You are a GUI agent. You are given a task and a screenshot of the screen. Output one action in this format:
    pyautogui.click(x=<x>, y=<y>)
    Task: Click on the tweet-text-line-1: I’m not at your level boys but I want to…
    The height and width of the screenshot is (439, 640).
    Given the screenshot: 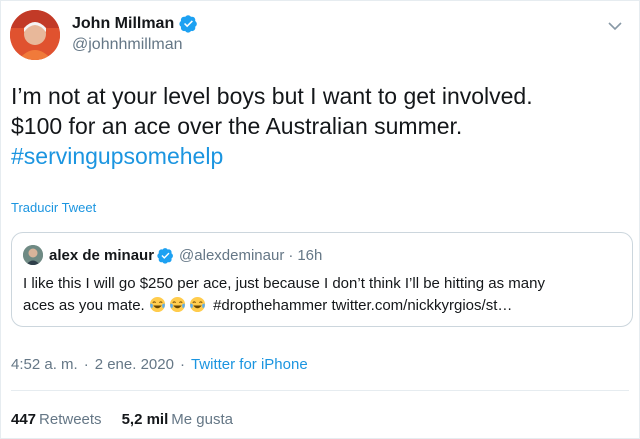 What is the action you would take?
    pyautogui.click(x=272, y=96)
    